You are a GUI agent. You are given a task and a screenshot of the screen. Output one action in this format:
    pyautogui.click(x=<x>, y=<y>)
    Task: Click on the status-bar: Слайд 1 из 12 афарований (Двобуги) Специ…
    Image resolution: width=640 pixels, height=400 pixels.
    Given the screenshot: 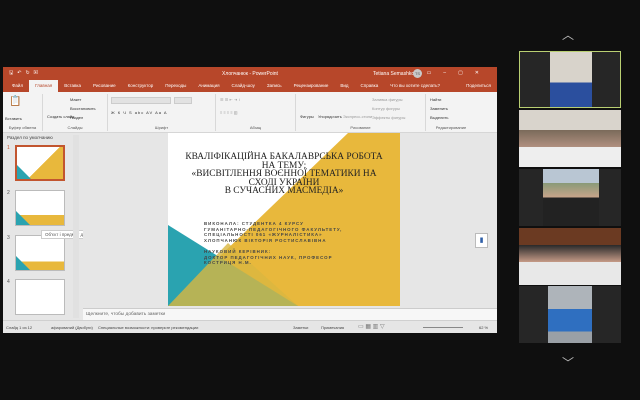 What is the action you would take?
    pyautogui.click(x=250, y=326)
    